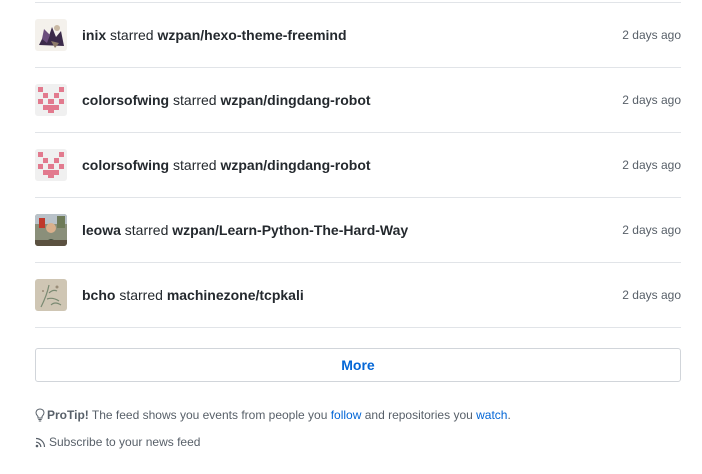  Describe the element at coordinates (235, 295) in the screenshot. I see `repo-link: machinezone/tcpkali` at that location.